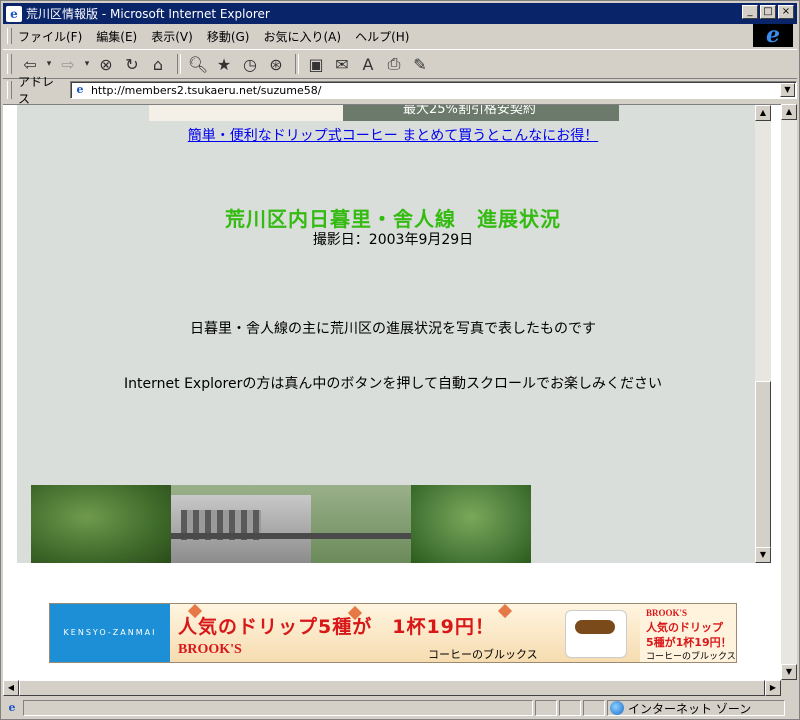 This screenshot has width=800, height=720. Describe the element at coordinates (471, 524) in the screenshot. I see `photo-tree-right` at that location.